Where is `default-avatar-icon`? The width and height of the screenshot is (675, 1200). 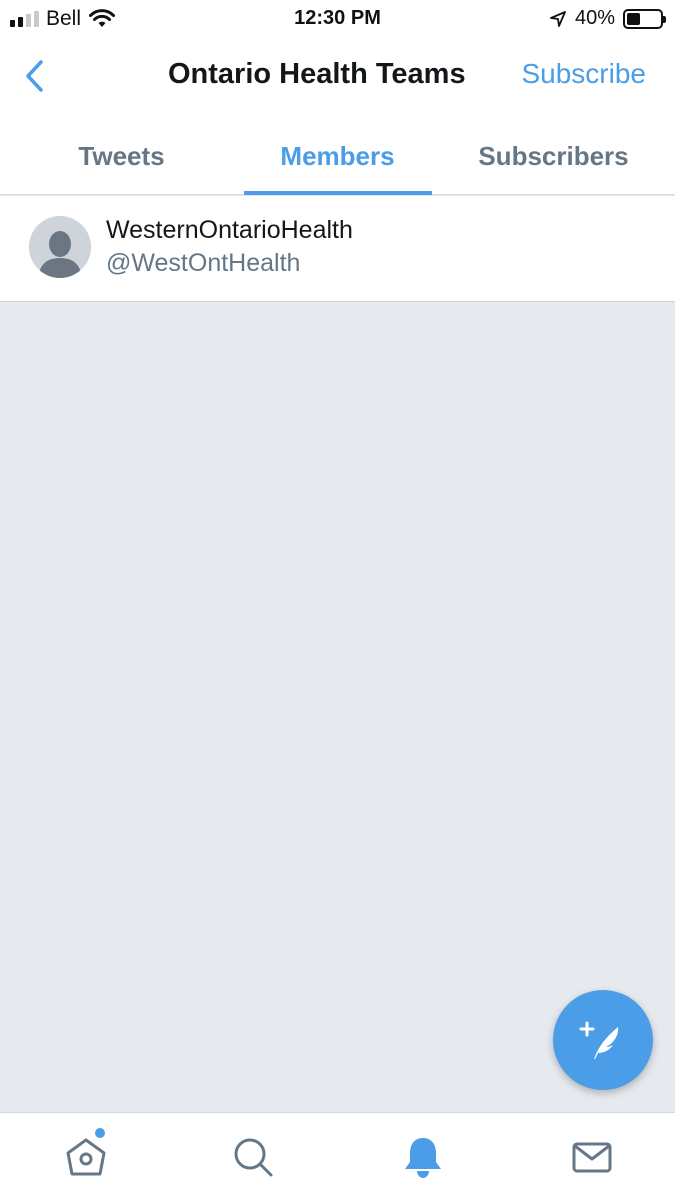
default-avatar-icon is located at coordinates (60, 247).